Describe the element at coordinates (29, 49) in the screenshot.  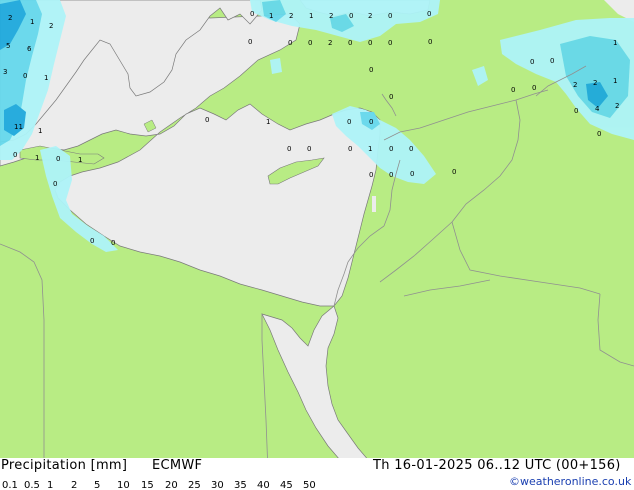
I see `map-label: 6` at that location.